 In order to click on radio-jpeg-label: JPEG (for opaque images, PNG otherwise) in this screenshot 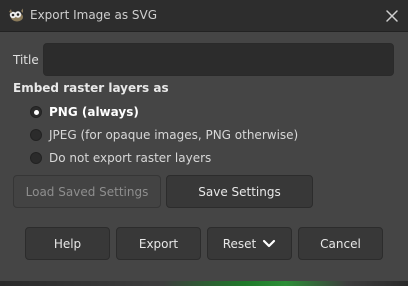, I will do `click(174, 135)`.